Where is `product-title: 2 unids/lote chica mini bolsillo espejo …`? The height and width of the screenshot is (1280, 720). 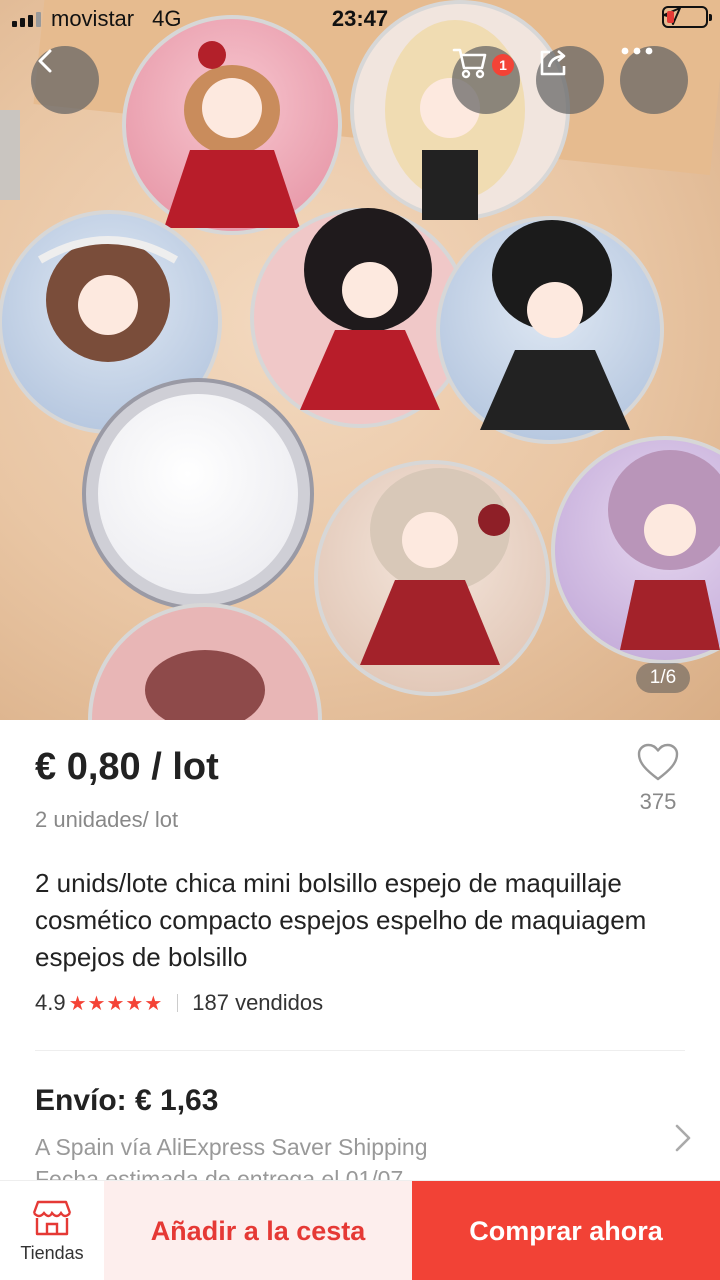
product-title: 2 unids/lote chica mini bolsillo espejo … is located at coordinates (341, 920).